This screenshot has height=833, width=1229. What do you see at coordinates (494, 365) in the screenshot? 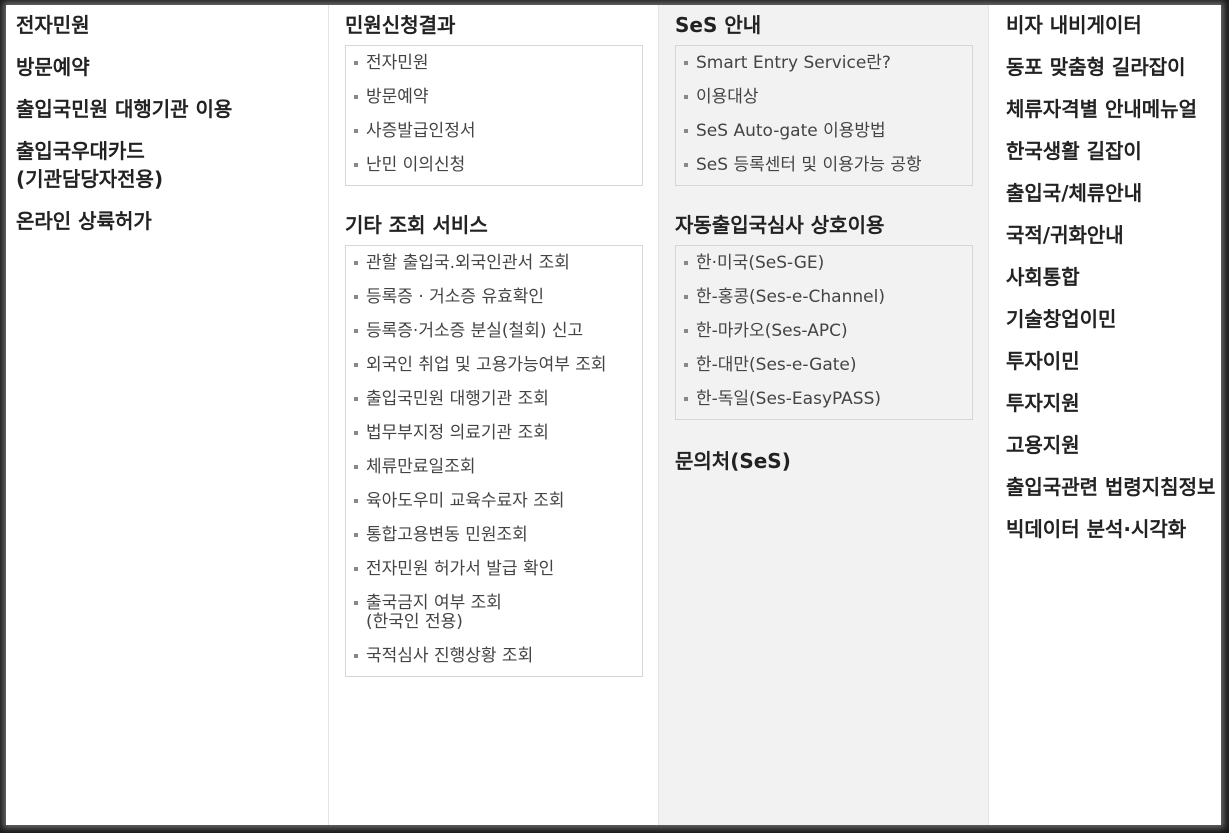
I see `list-item: 외국인 취업 및 고용가능여부 조회` at bounding box center [494, 365].